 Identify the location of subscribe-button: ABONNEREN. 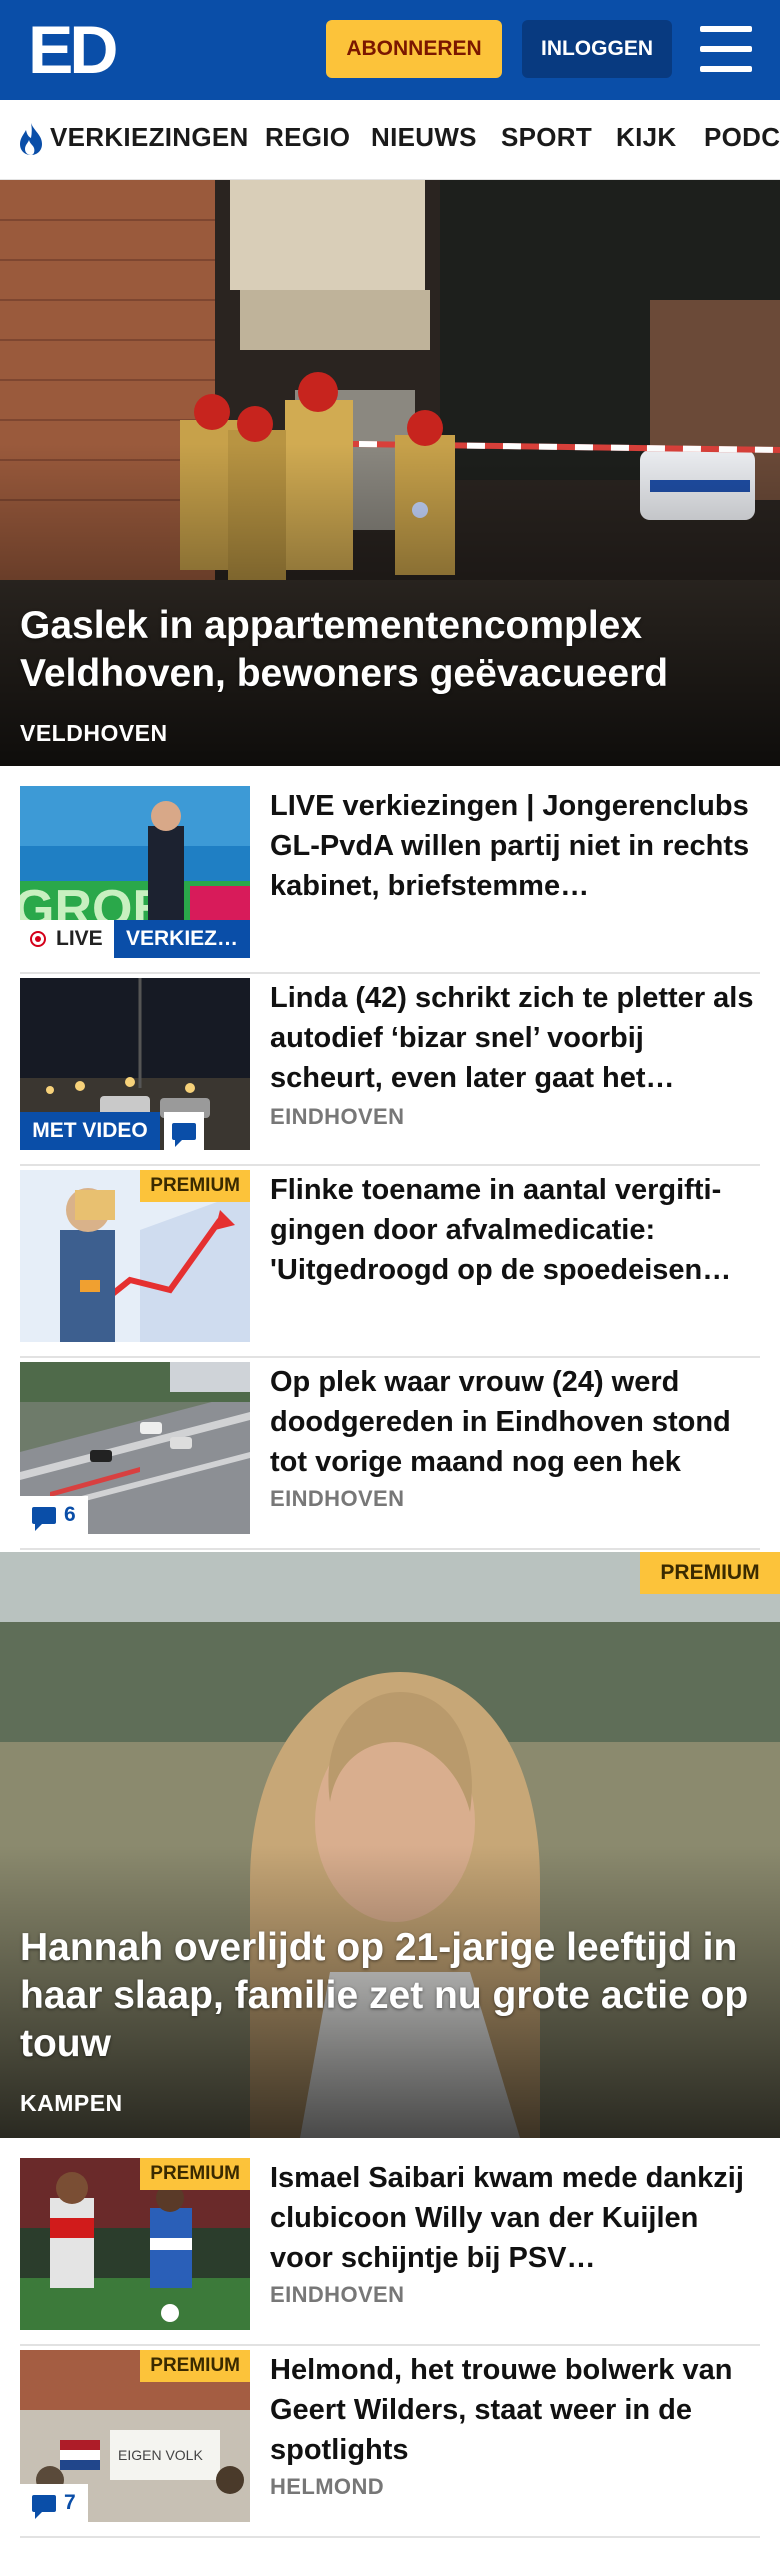
(414, 49).